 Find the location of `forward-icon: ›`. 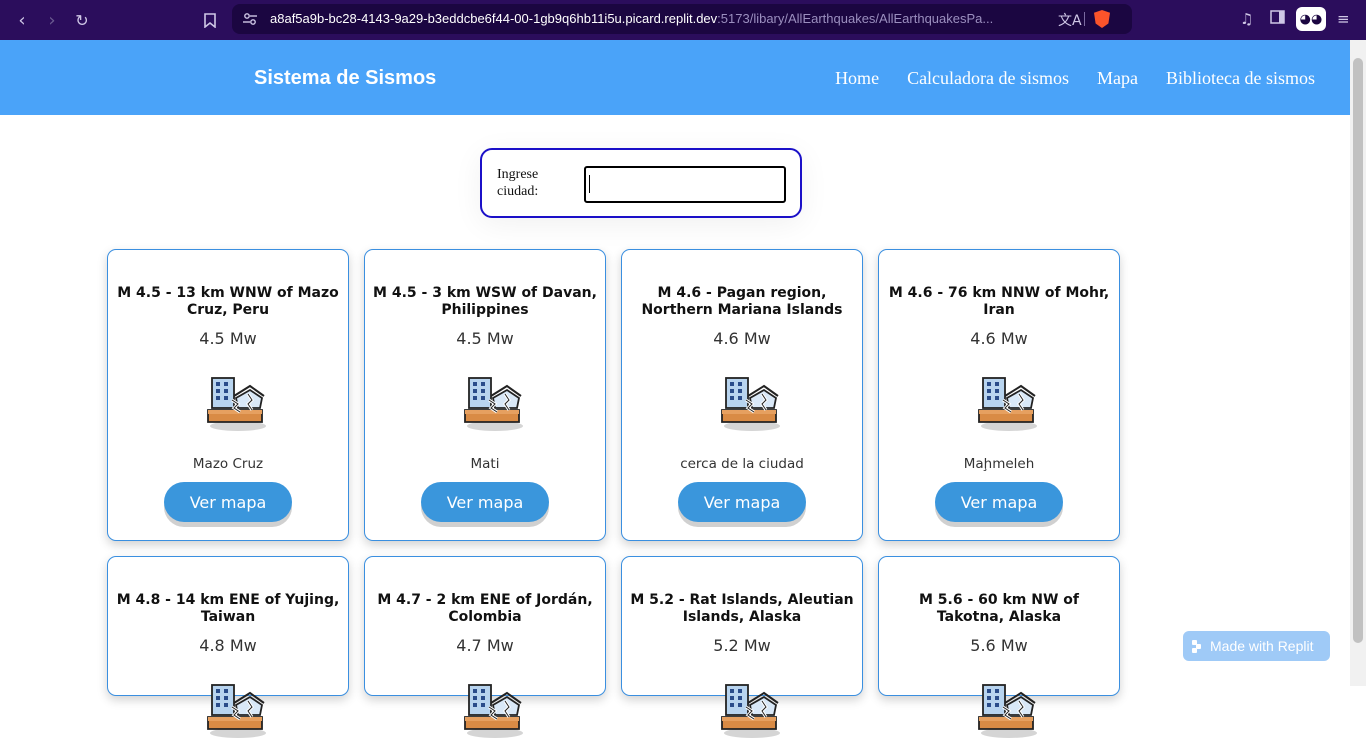

forward-icon: › is located at coordinates (52, 20).